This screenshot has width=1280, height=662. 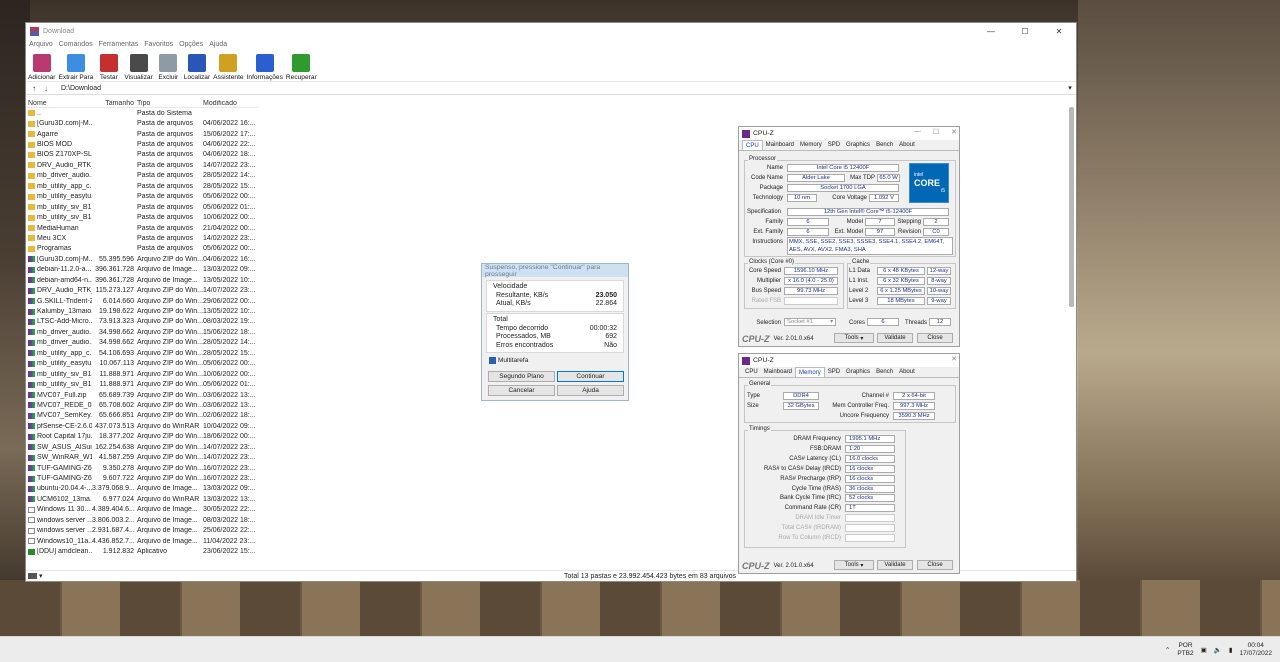 What do you see at coordinates (76, 67) in the screenshot?
I see `toolbar-button: Extrair Para` at bounding box center [76, 67].